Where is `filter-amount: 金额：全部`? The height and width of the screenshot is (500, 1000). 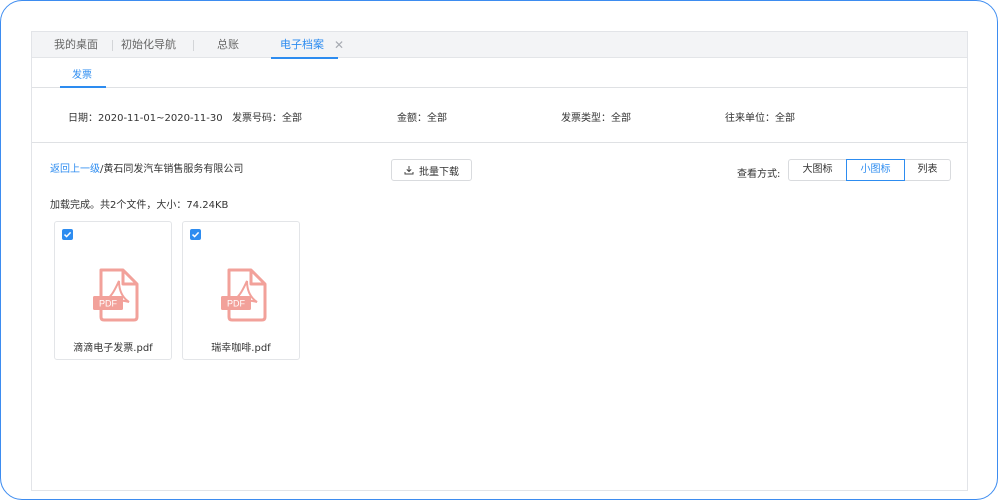 filter-amount: 金额：全部 is located at coordinates (422, 116).